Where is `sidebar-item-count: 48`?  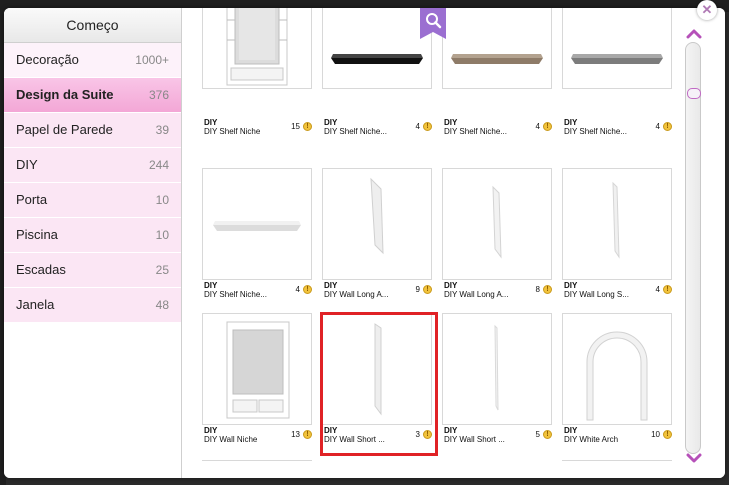
sidebar-item-count: 48 is located at coordinates (162, 305).